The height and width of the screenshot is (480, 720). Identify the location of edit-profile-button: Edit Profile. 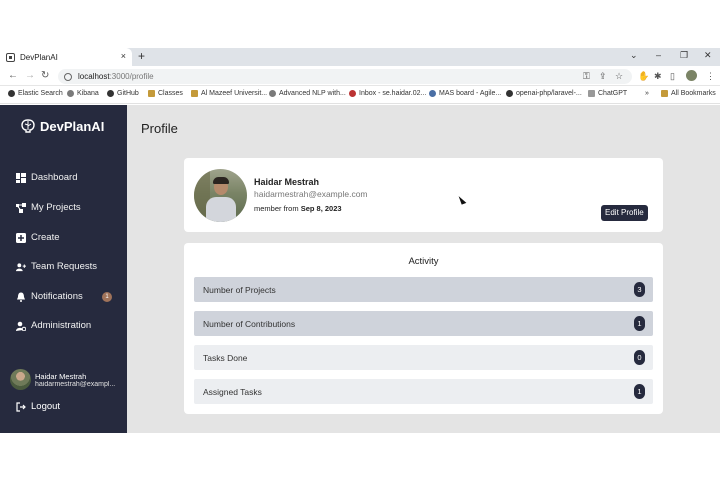
(624, 213).